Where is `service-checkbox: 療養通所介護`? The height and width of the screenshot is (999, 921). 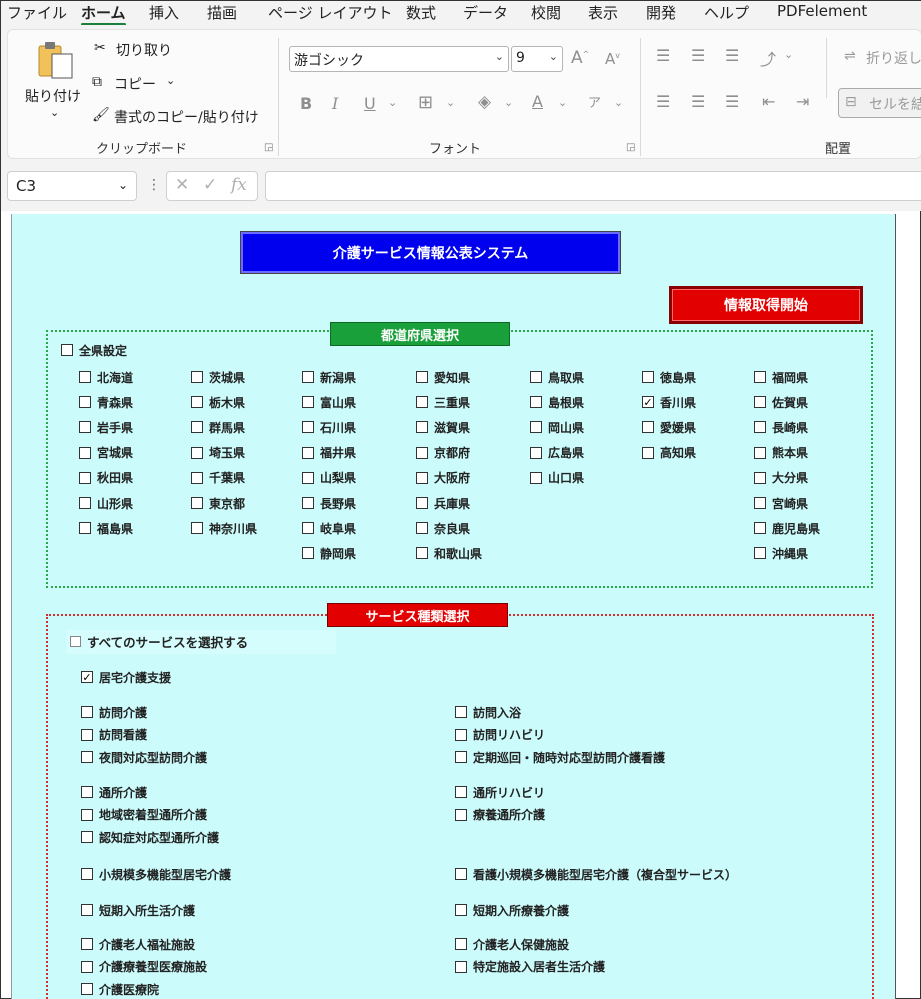 service-checkbox: 療養通所介護 is located at coordinates (500, 815).